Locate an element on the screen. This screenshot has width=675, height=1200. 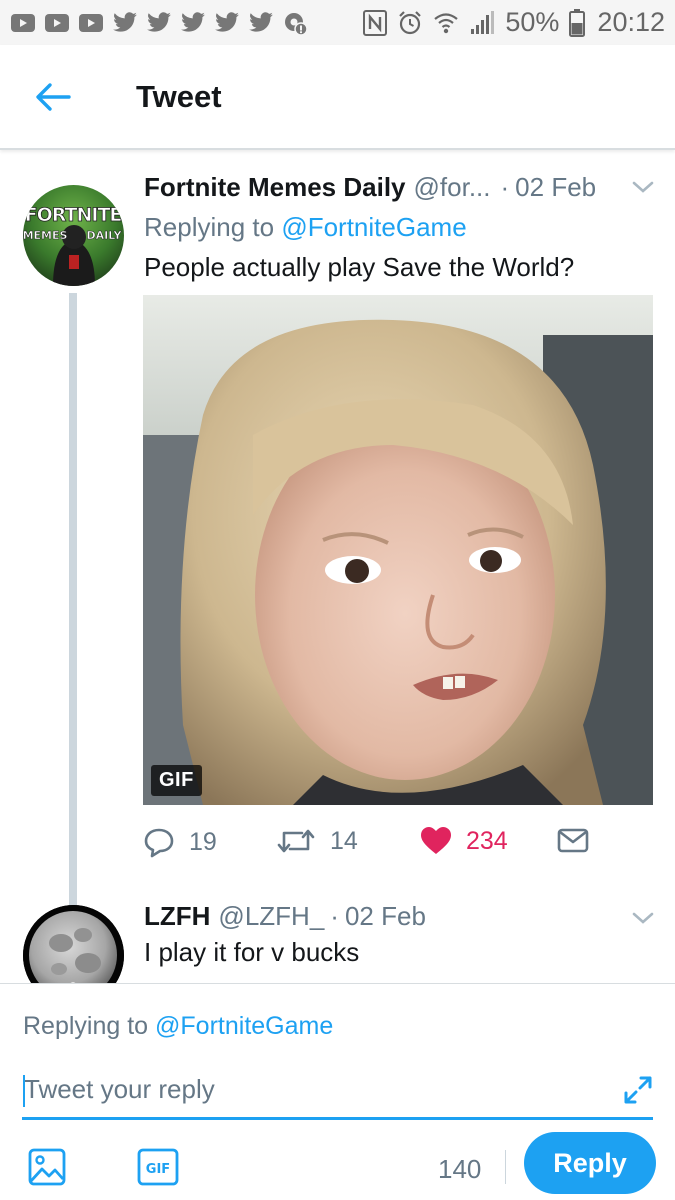
nfc-icon is located at coordinates (375, 22).